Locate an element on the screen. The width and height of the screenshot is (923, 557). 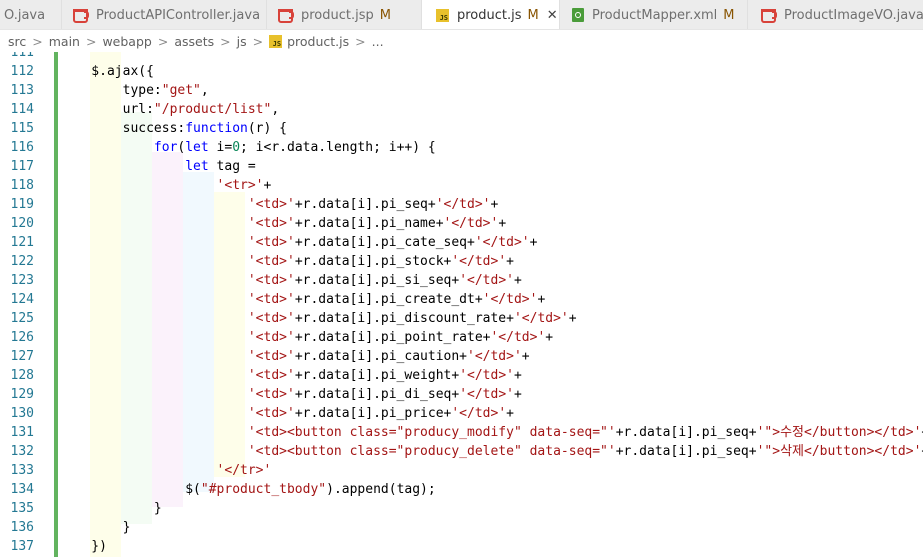
breadcrumb-item-file: product.js is located at coordinates (318, 41).